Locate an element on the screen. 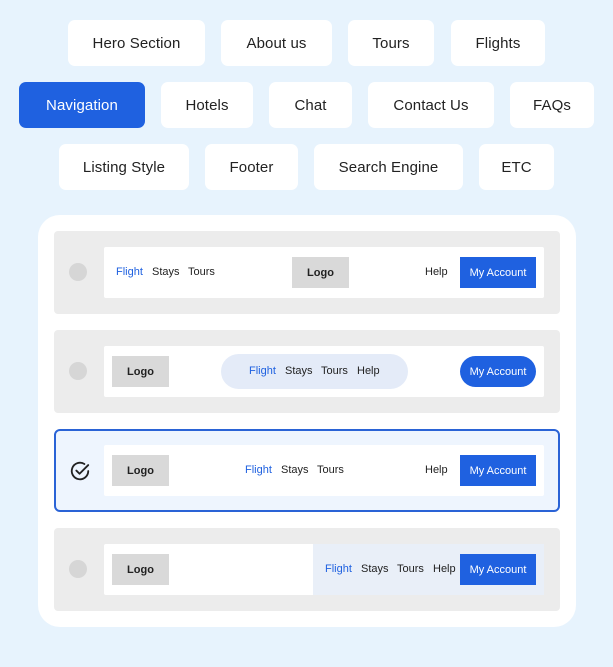  tag-listing-style: Listing Style is located at coordinates (124, 167).